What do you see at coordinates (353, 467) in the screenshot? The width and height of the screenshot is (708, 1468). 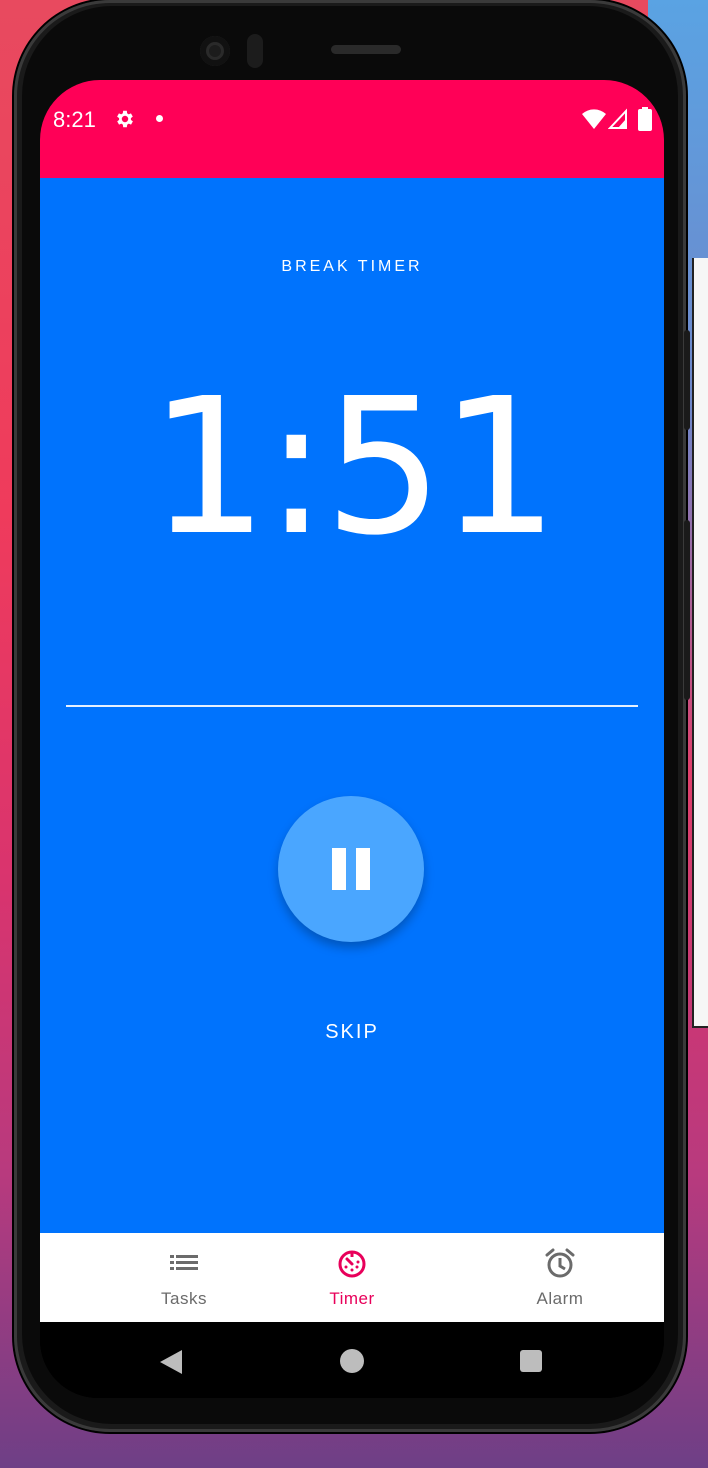 I see `timer-countdown: 1:51` at bounding box center [353, 467].